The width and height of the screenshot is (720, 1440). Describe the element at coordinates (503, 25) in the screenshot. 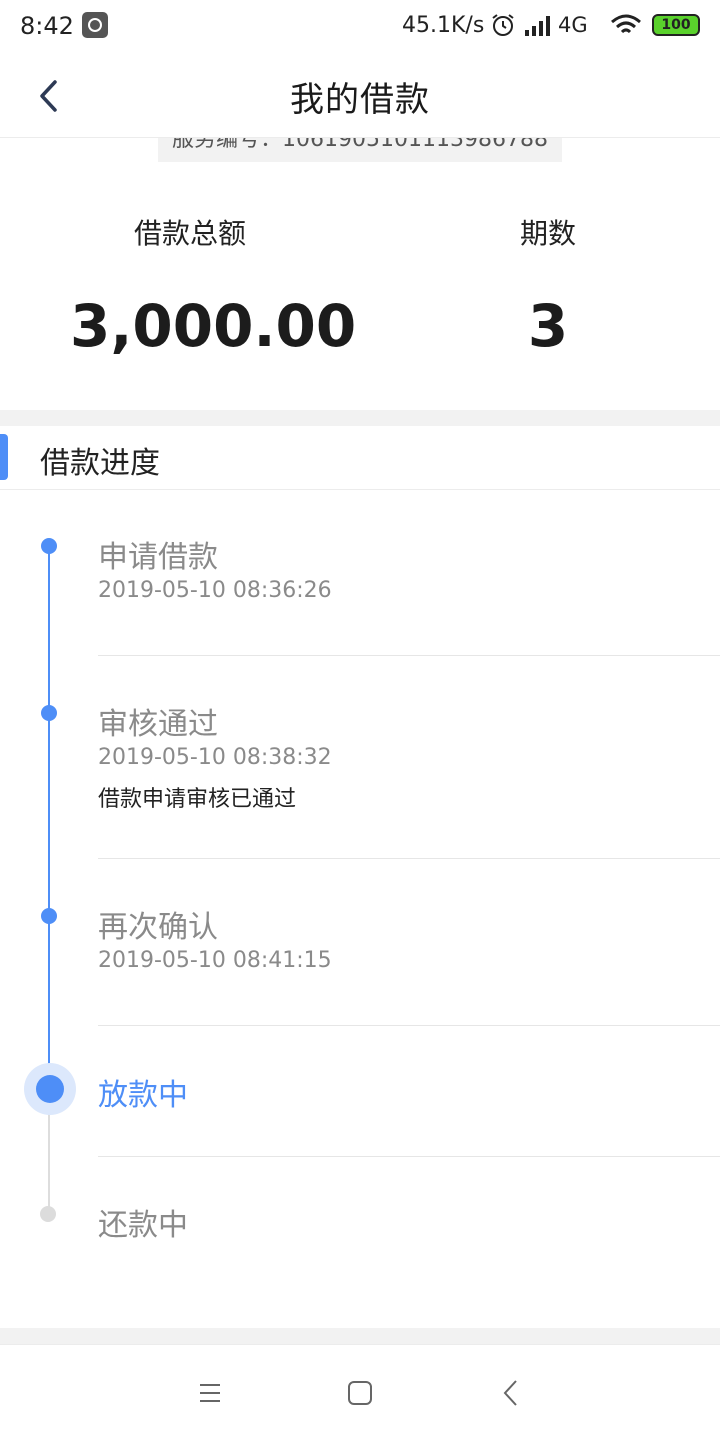

I see `alarm-icon` at that location.